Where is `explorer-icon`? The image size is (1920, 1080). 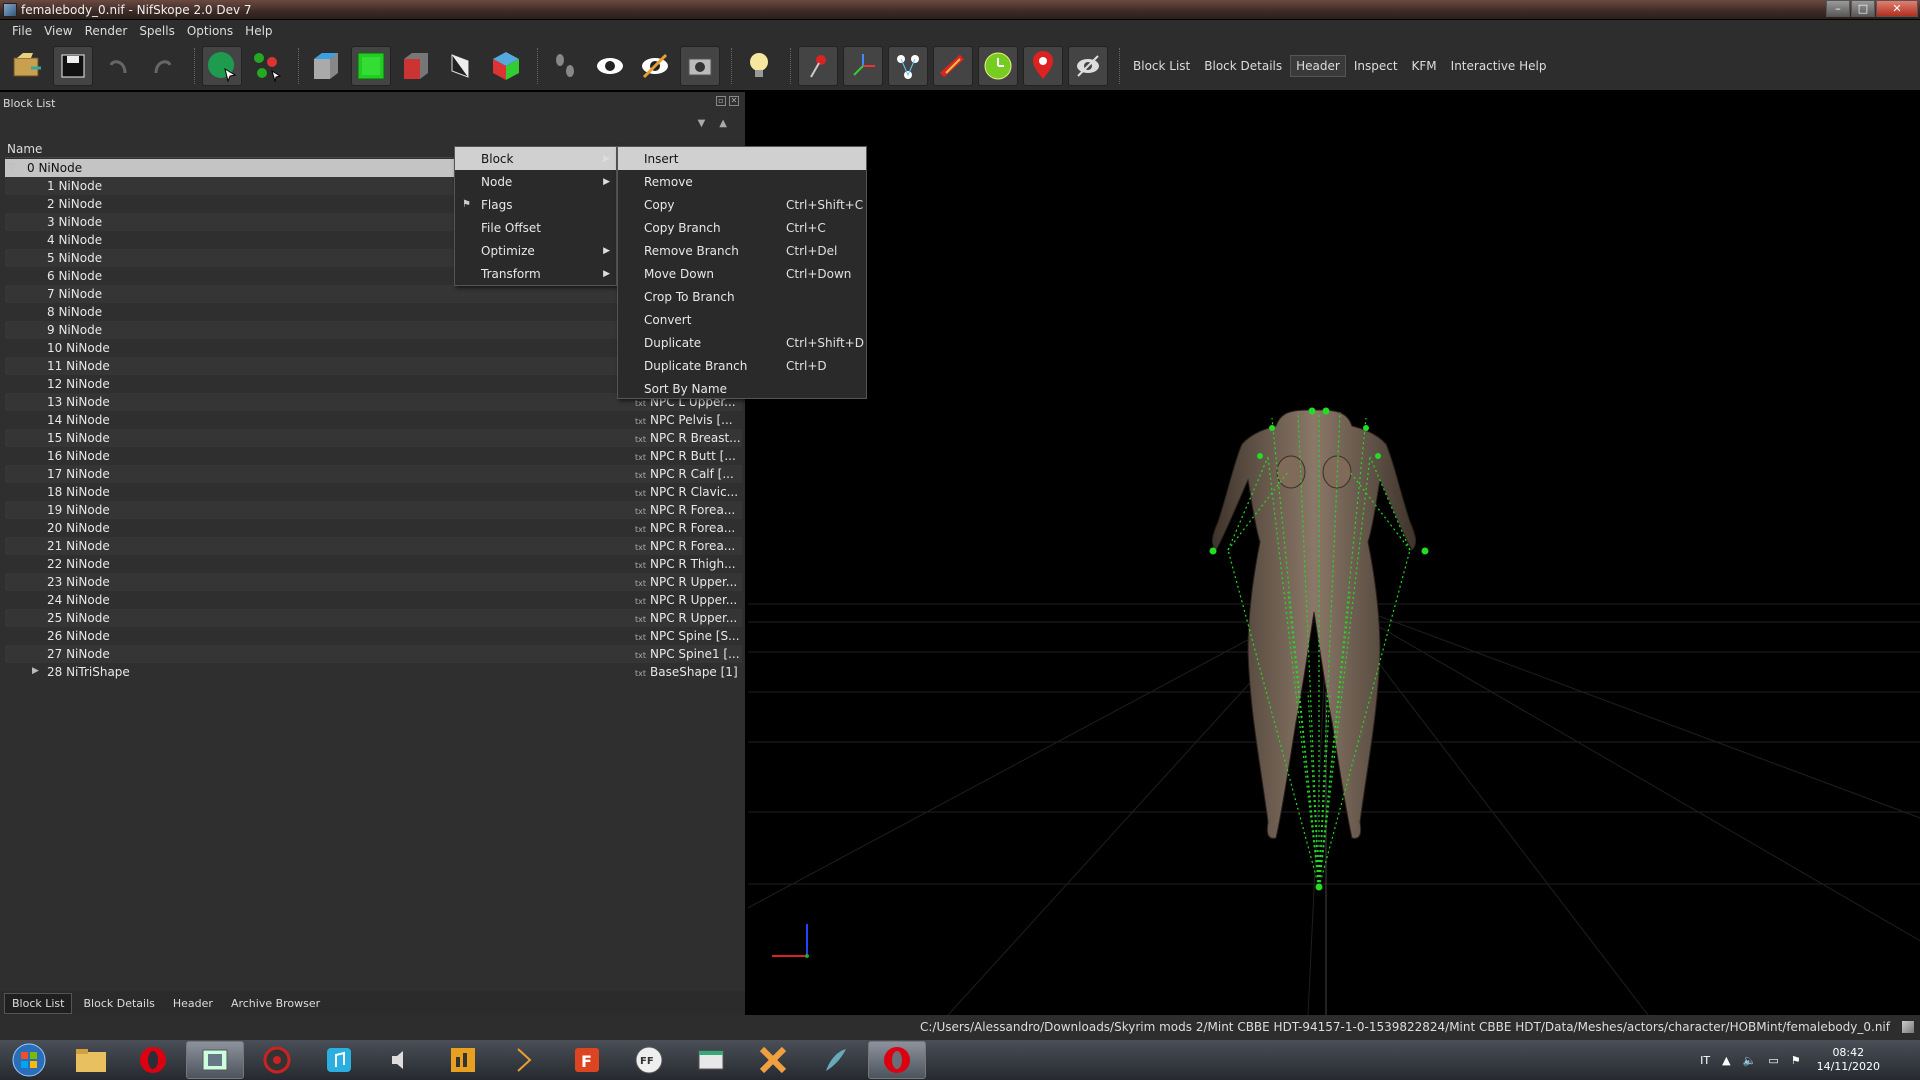 explorer-icon is located at coordinates (91, 1060).